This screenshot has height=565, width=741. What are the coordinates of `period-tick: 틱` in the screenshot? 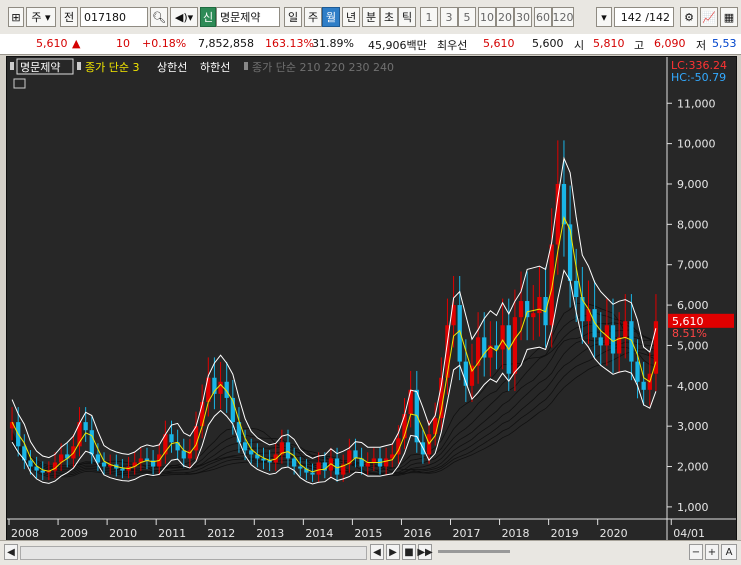 It's located at (407, 17).